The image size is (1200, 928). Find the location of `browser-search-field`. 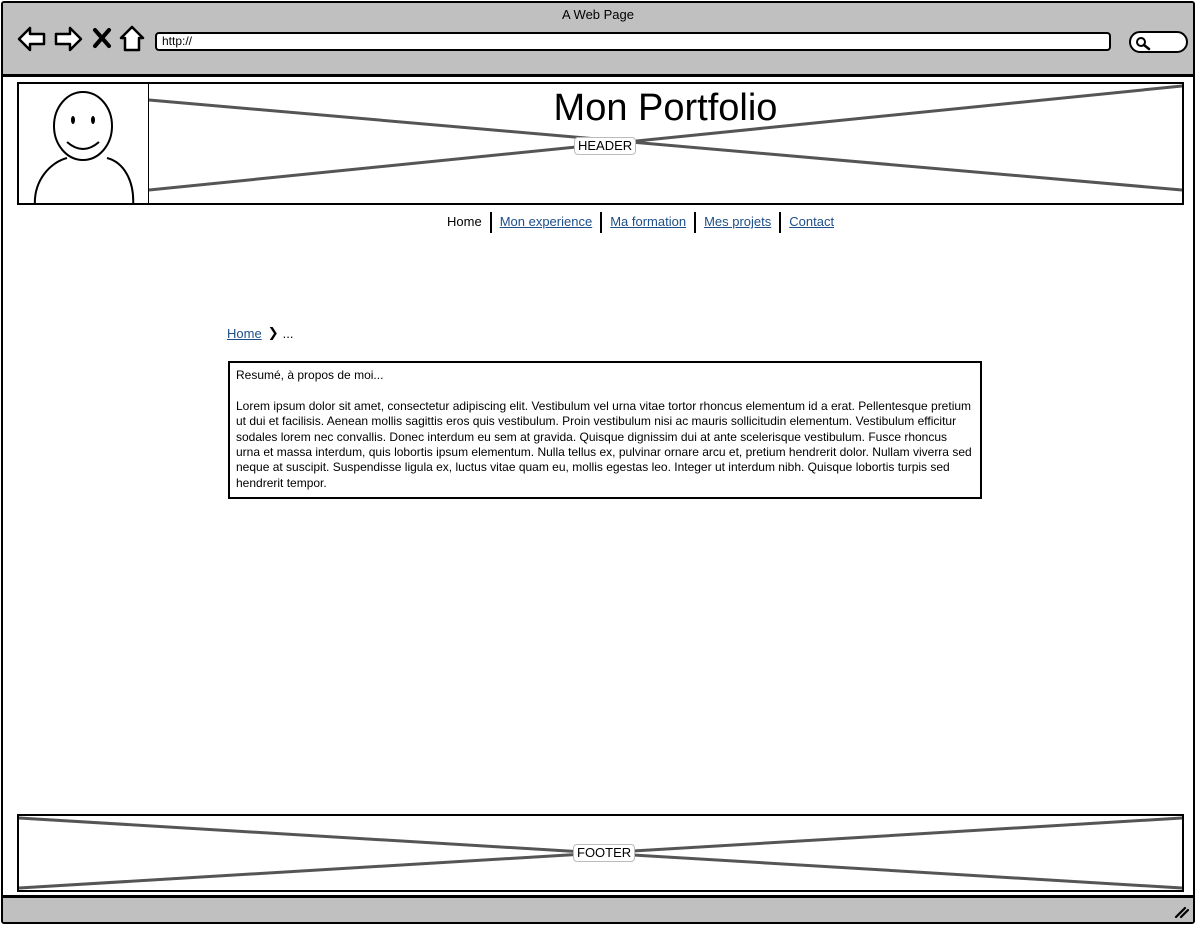

browser-search-field is located at coordinates (1158, 42).